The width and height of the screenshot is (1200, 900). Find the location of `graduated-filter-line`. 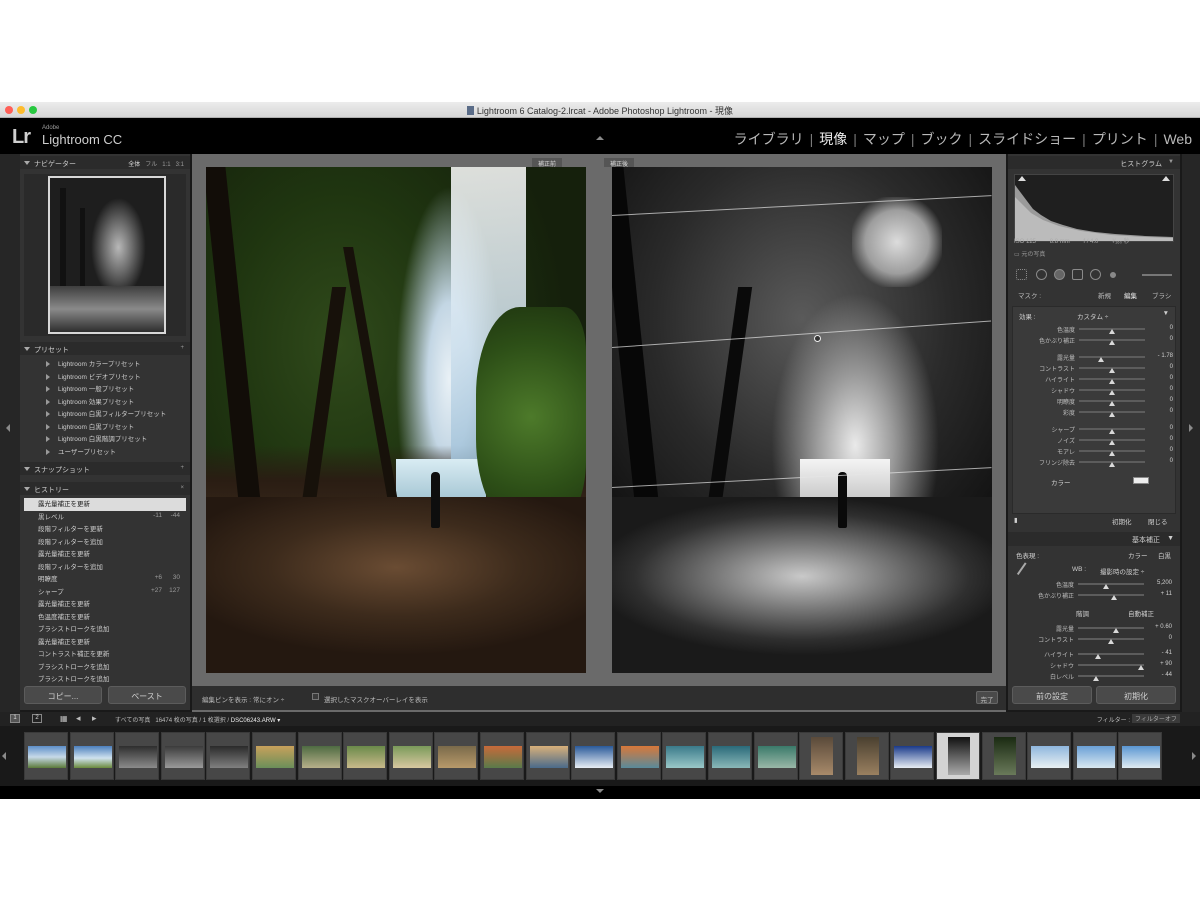

graduated-filter-line is located at coordinates (802, 334).